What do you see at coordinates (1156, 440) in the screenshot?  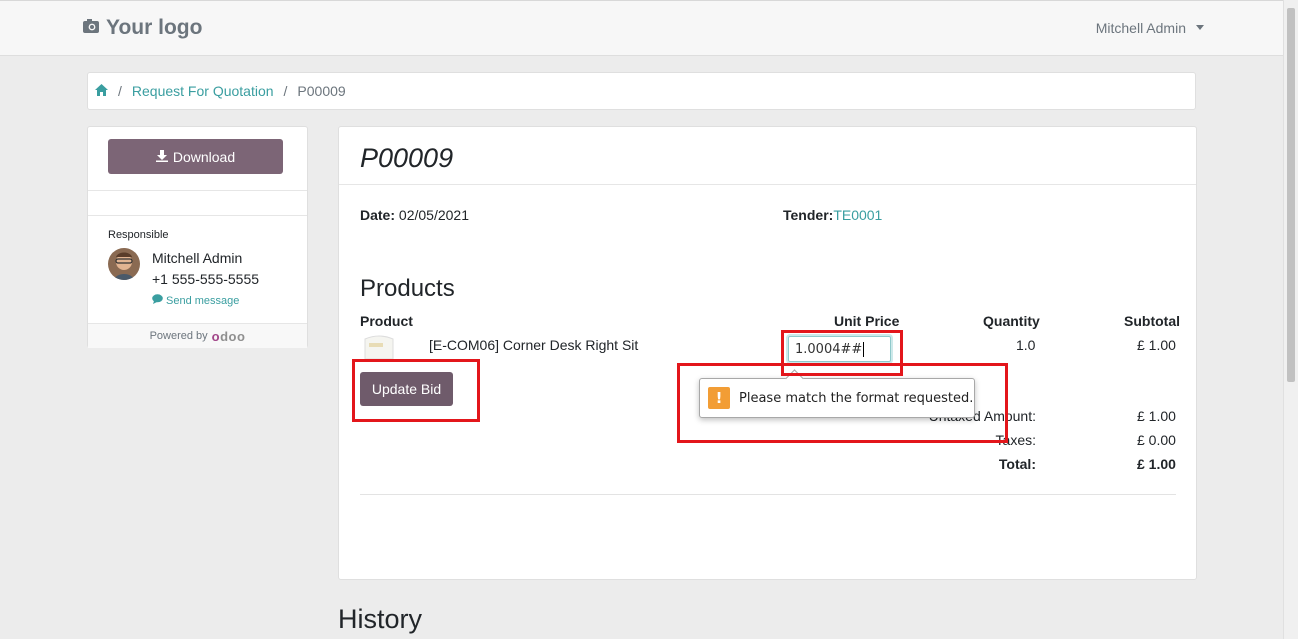 I see `taxes-value: £ 0.00` at bounding box center [1156, 440].